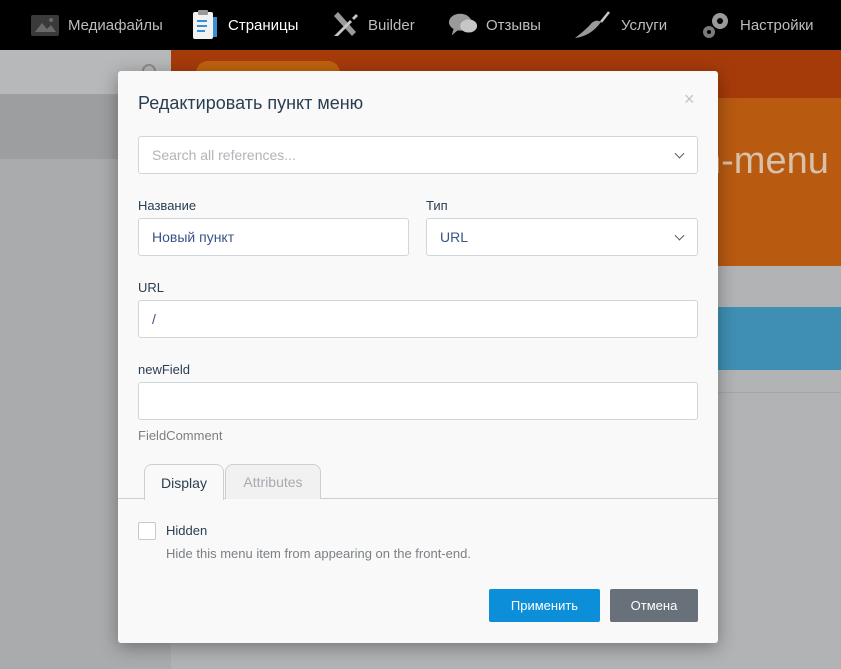 The width and height of the screenshot is (841, 669). I want to click on new-field-comment: FieldComment, so click(180, 435).